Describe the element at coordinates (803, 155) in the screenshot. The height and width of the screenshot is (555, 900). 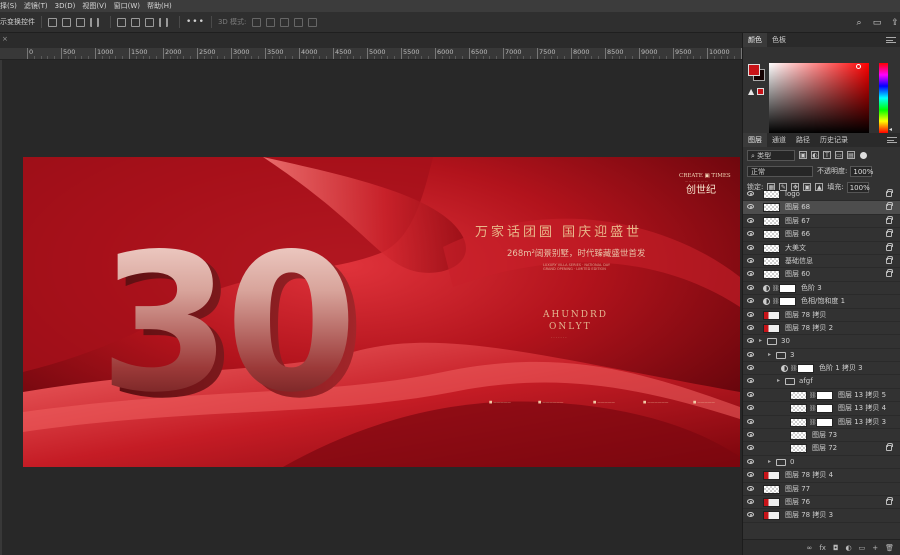
I see `filter-pixel-icon: ▣` at that location.